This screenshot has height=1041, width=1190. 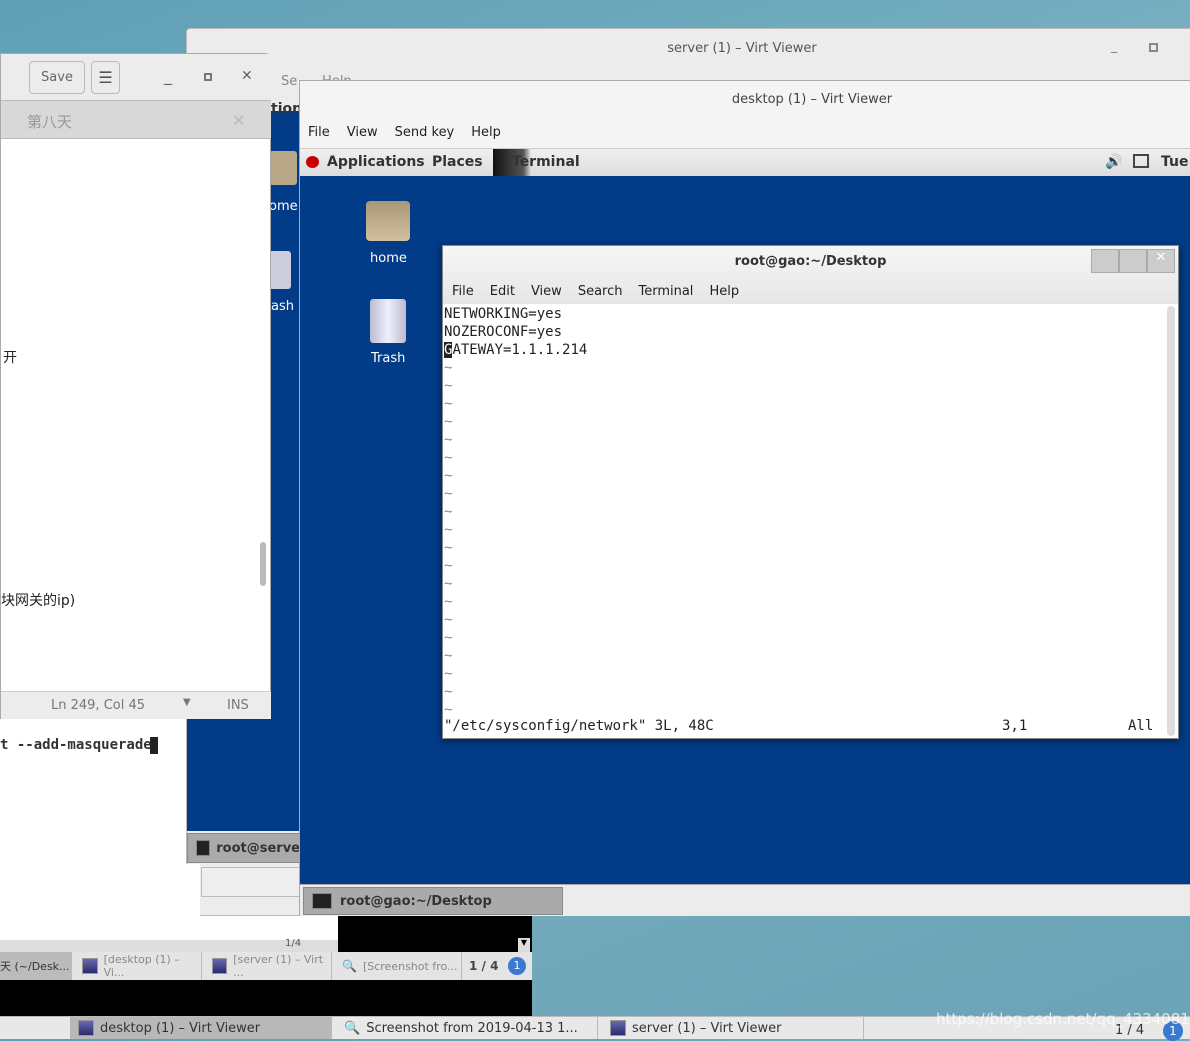 I want to click on menu-edit: Edit, so click(x=502, y=291).